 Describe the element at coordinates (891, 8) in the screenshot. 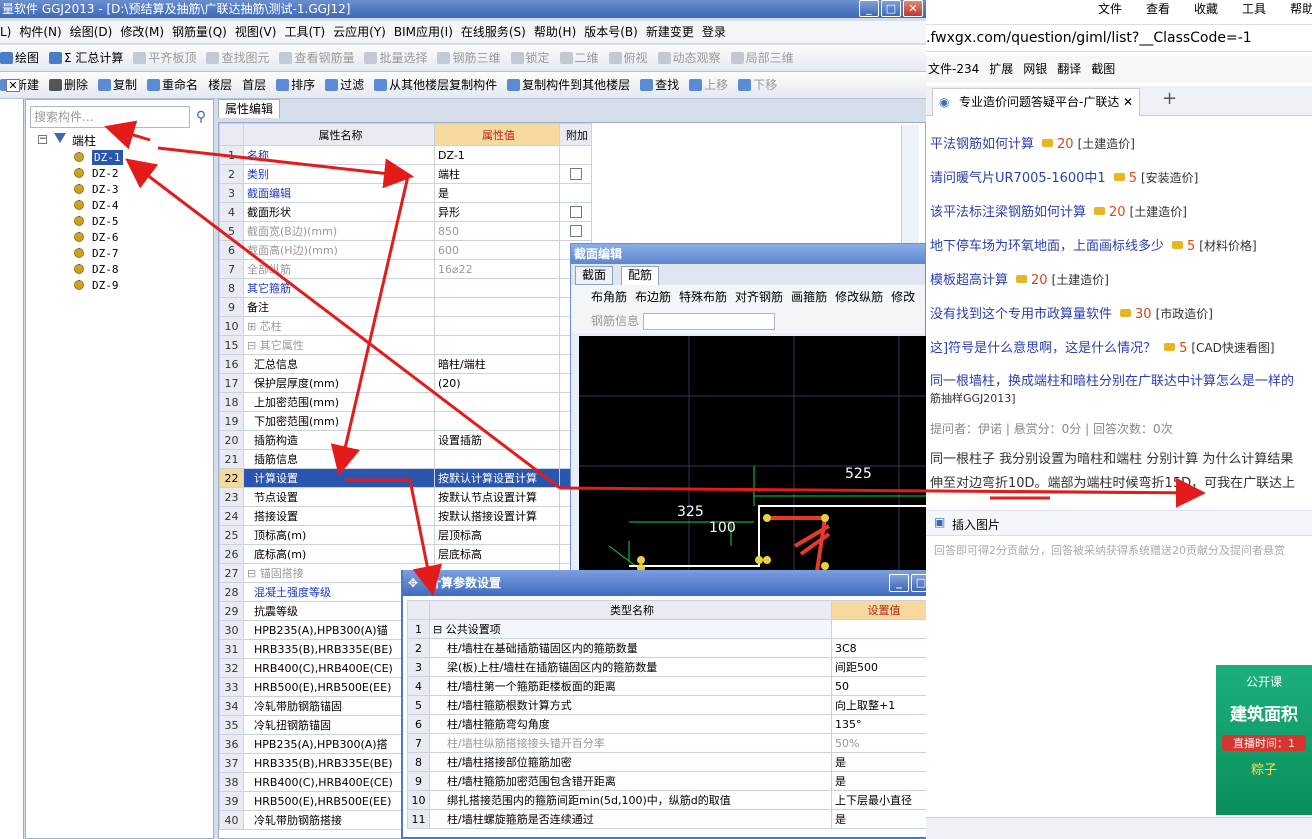

I see `maximize-button: □` at that location.